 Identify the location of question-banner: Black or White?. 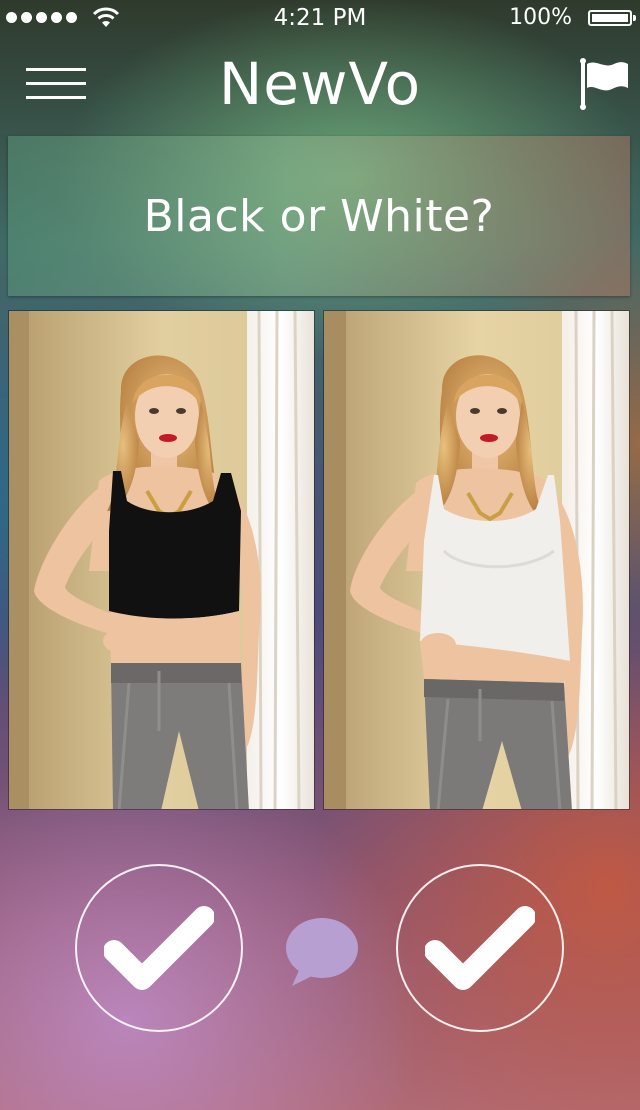
(319, 216).